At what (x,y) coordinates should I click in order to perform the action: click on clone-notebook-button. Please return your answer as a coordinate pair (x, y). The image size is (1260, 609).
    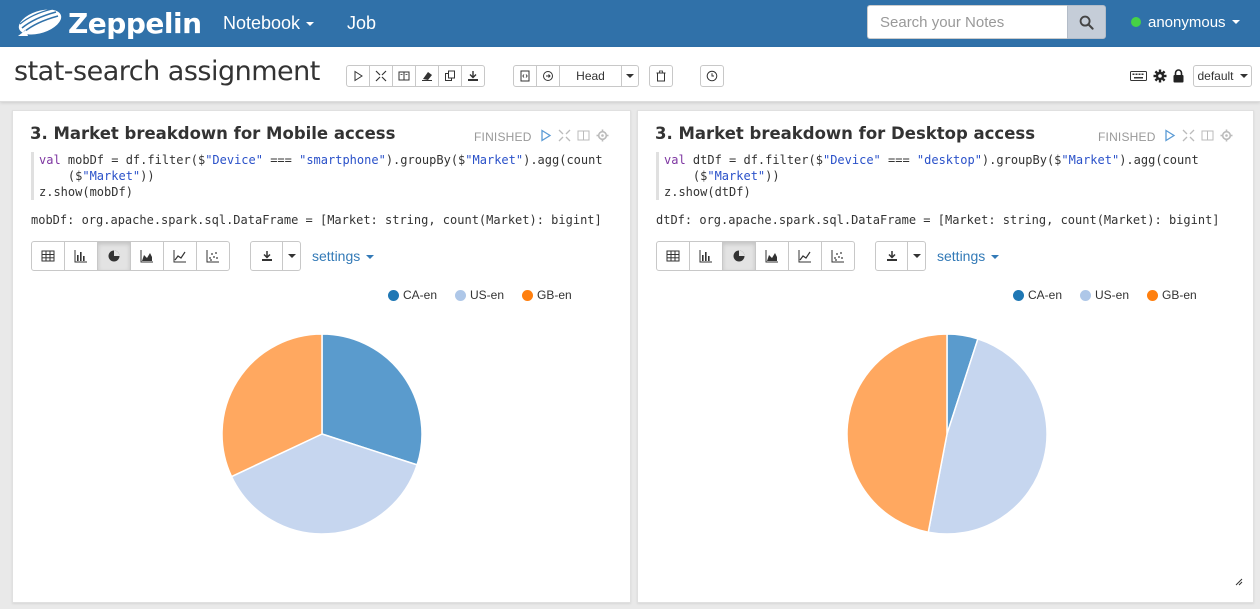
    Looking at the image, I should click on (450, 76).